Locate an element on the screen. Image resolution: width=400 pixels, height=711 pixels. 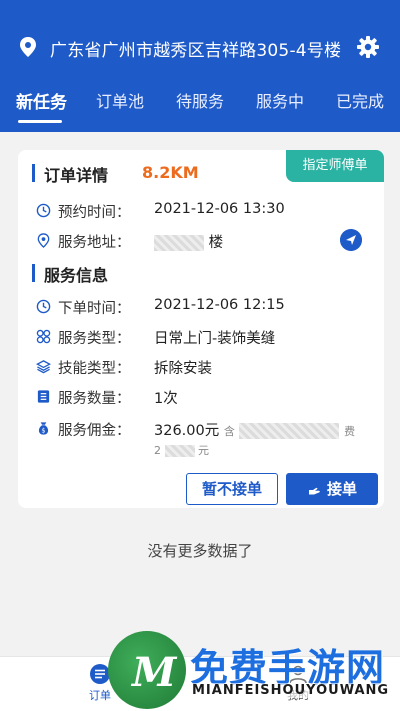
active-tab-indicator is located at coordinates (40, 121).